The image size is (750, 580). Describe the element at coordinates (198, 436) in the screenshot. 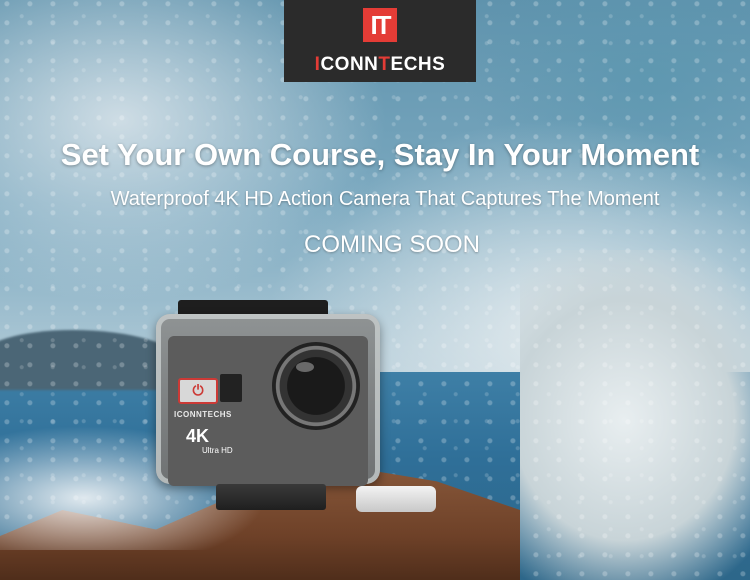

I see `resolution-badge: 4K` at that location.